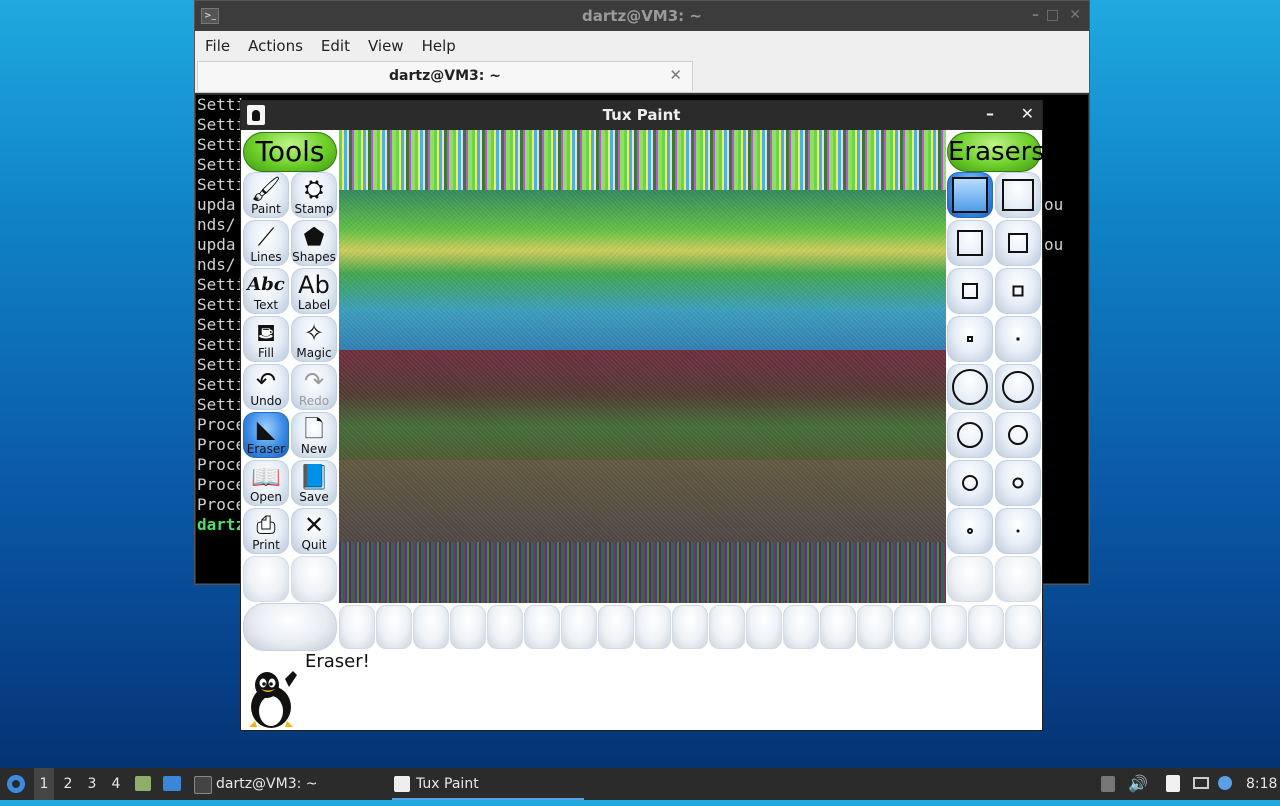  I want to click on undo-icon: ↶, so click(266, 381).